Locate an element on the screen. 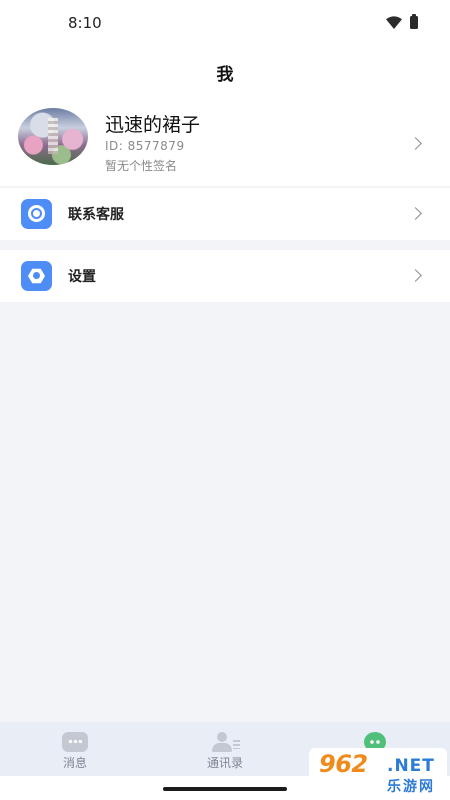 This screenshot has height=800, width=450. tab-messages: 消息 is located at coordinates (75, 749).